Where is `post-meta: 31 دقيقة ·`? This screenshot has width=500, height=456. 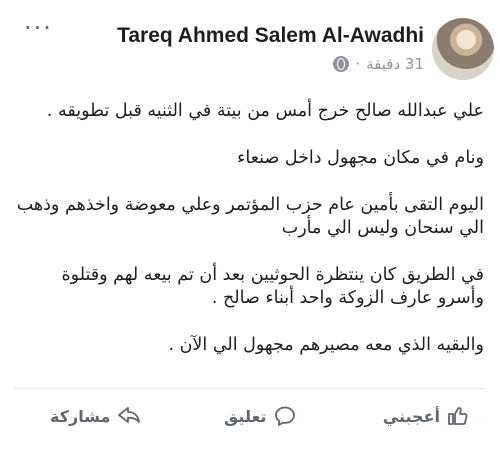
post-meta: 31 دقيقة · is located at coordinates (378, 64).